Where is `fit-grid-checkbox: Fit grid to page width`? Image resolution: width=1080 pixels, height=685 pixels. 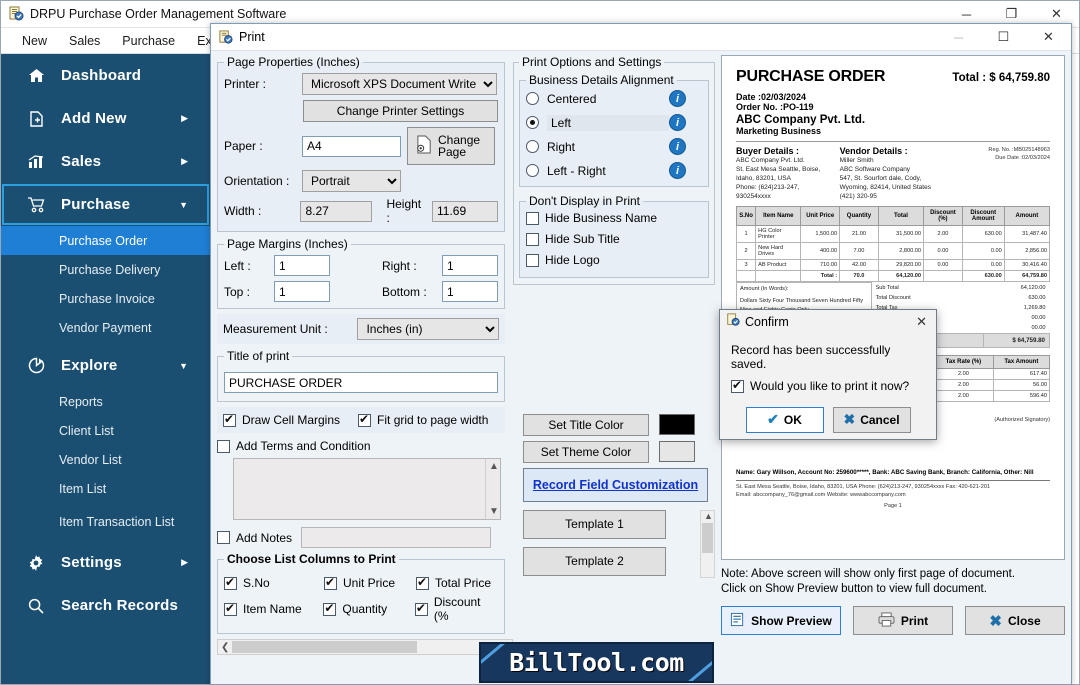
fit-grid-checkbox: Fit grid to page width is located at coordinates (423, 419).